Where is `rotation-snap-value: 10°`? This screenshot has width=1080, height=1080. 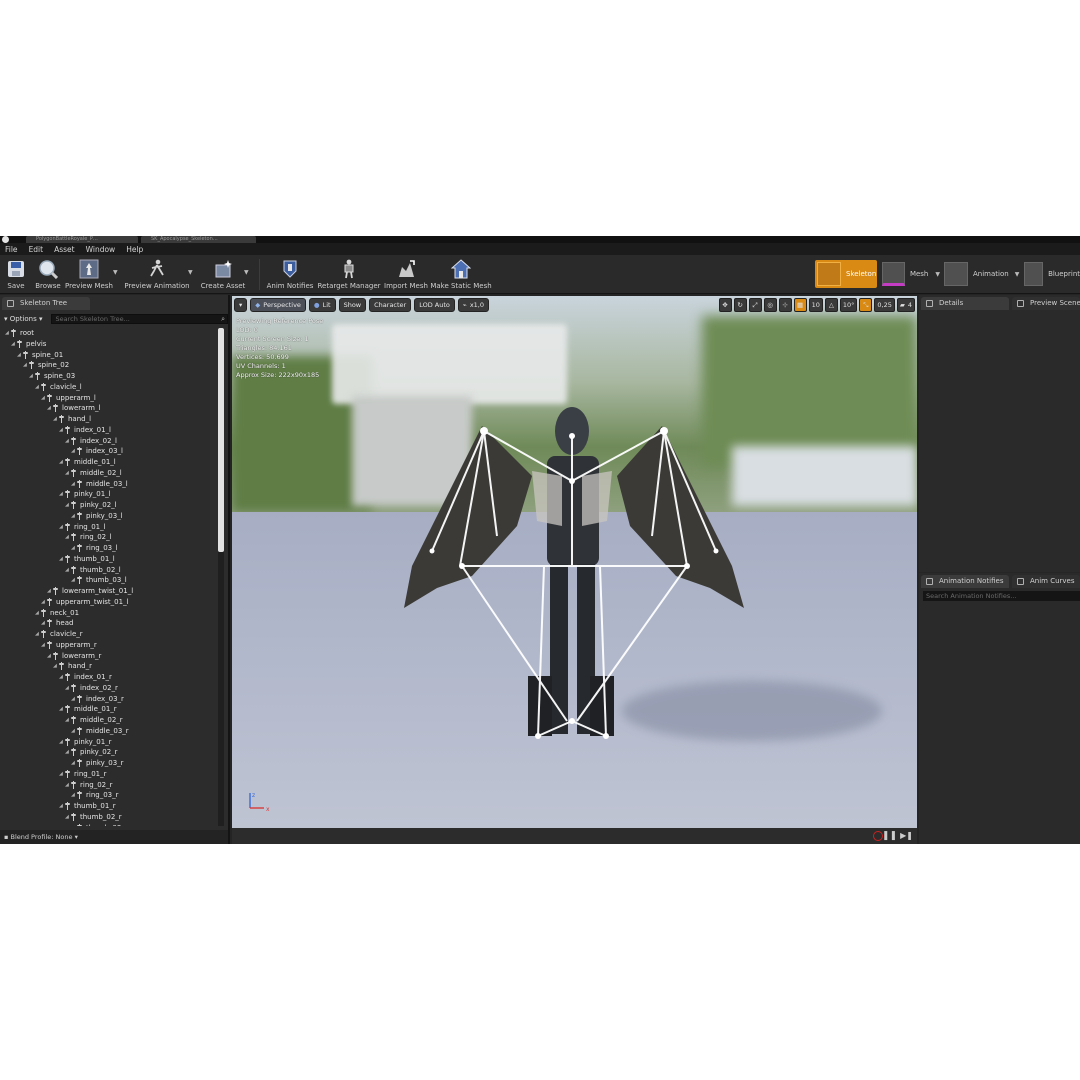 rotation-snap-value: 10° is located at coordinates (848, 305).